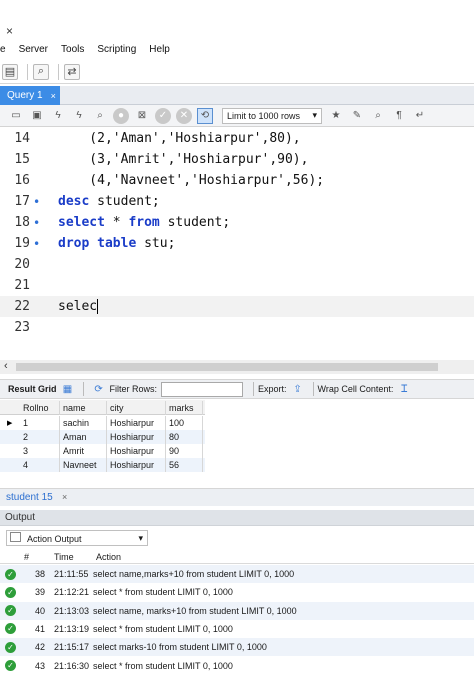 Image resolution: width=474 pixels, height=677 pixels. What do you see at coordinates (336, 116) in the screenshot?
I see `favorite-icon: ★` at bounding box center [336, 116].